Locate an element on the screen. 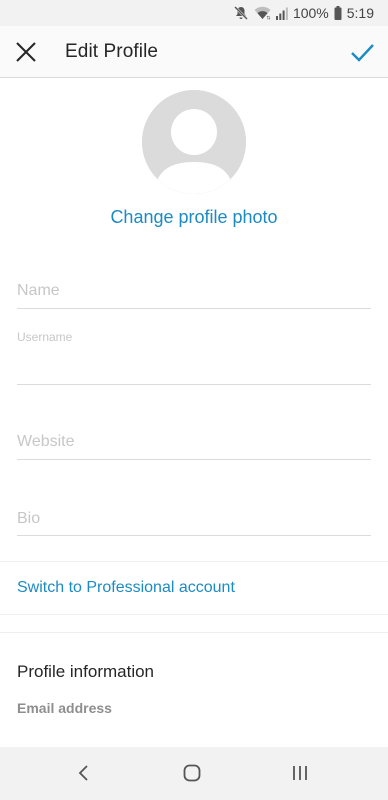  bio-input is located at coordinates (194, 519).